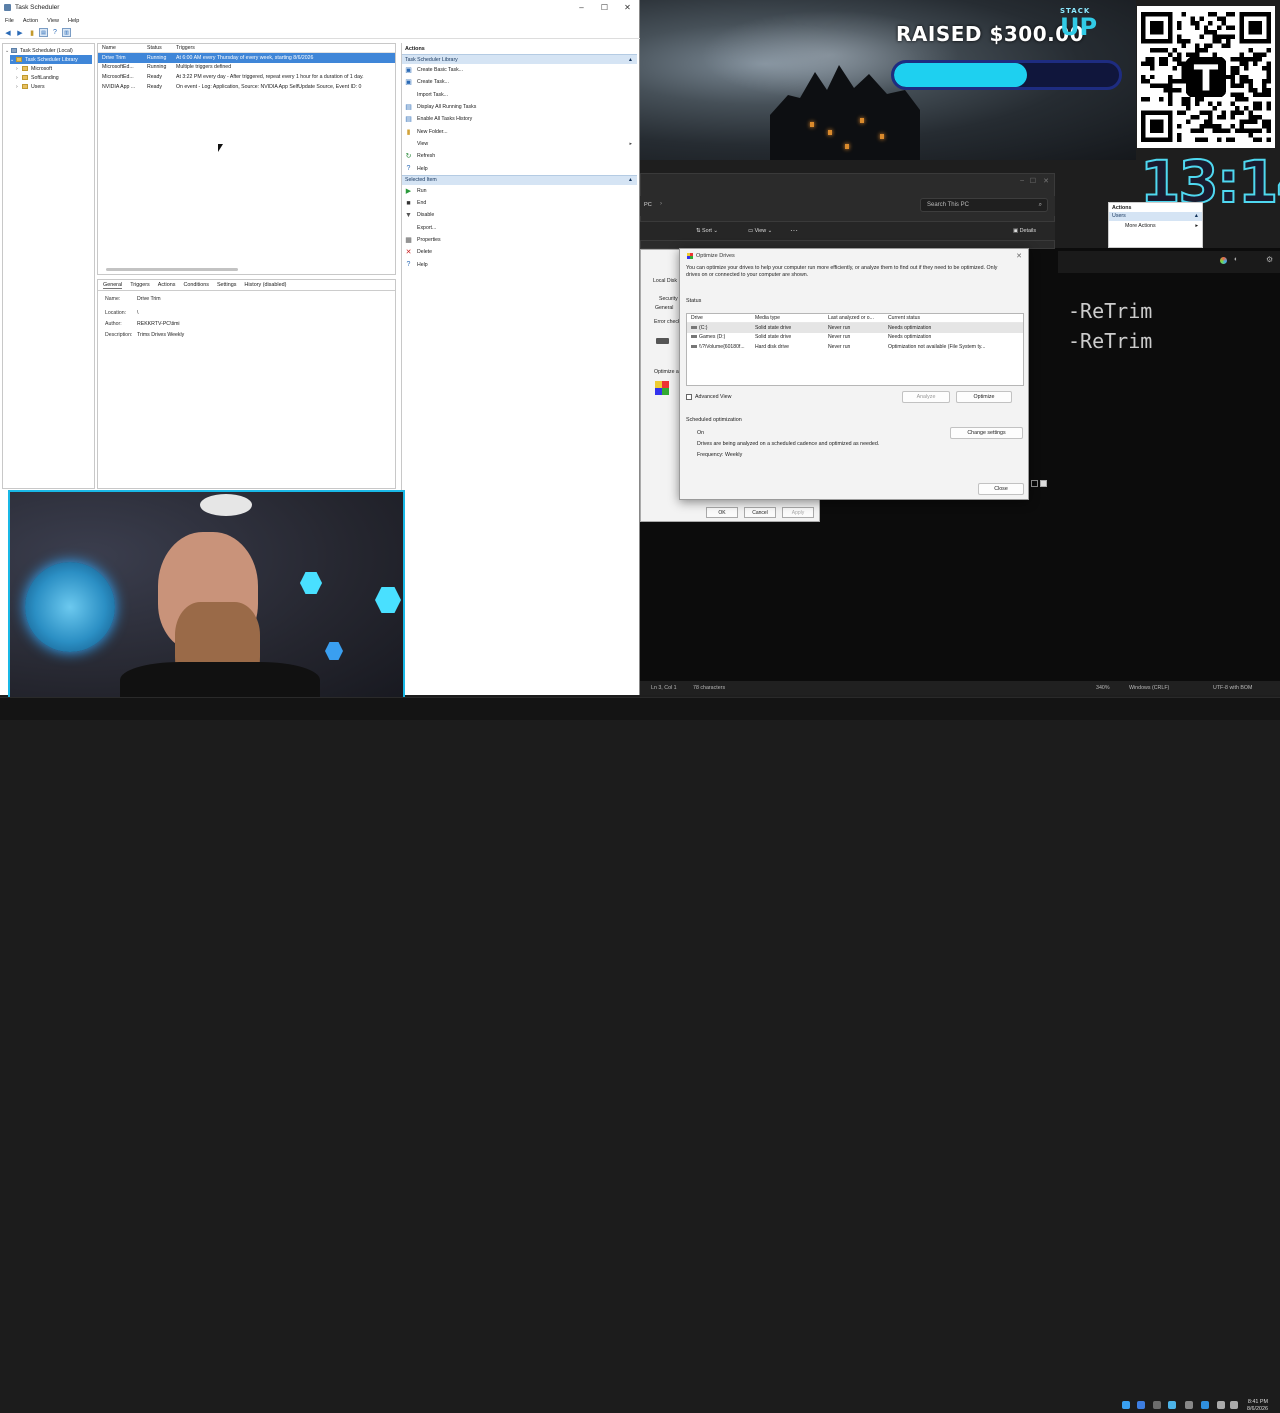 The height and width of the screenshot is (1413, 1280). Describe the element at coordinates (760, 512) in the screenshot. I see `cancel-button: Cancel` at that location.